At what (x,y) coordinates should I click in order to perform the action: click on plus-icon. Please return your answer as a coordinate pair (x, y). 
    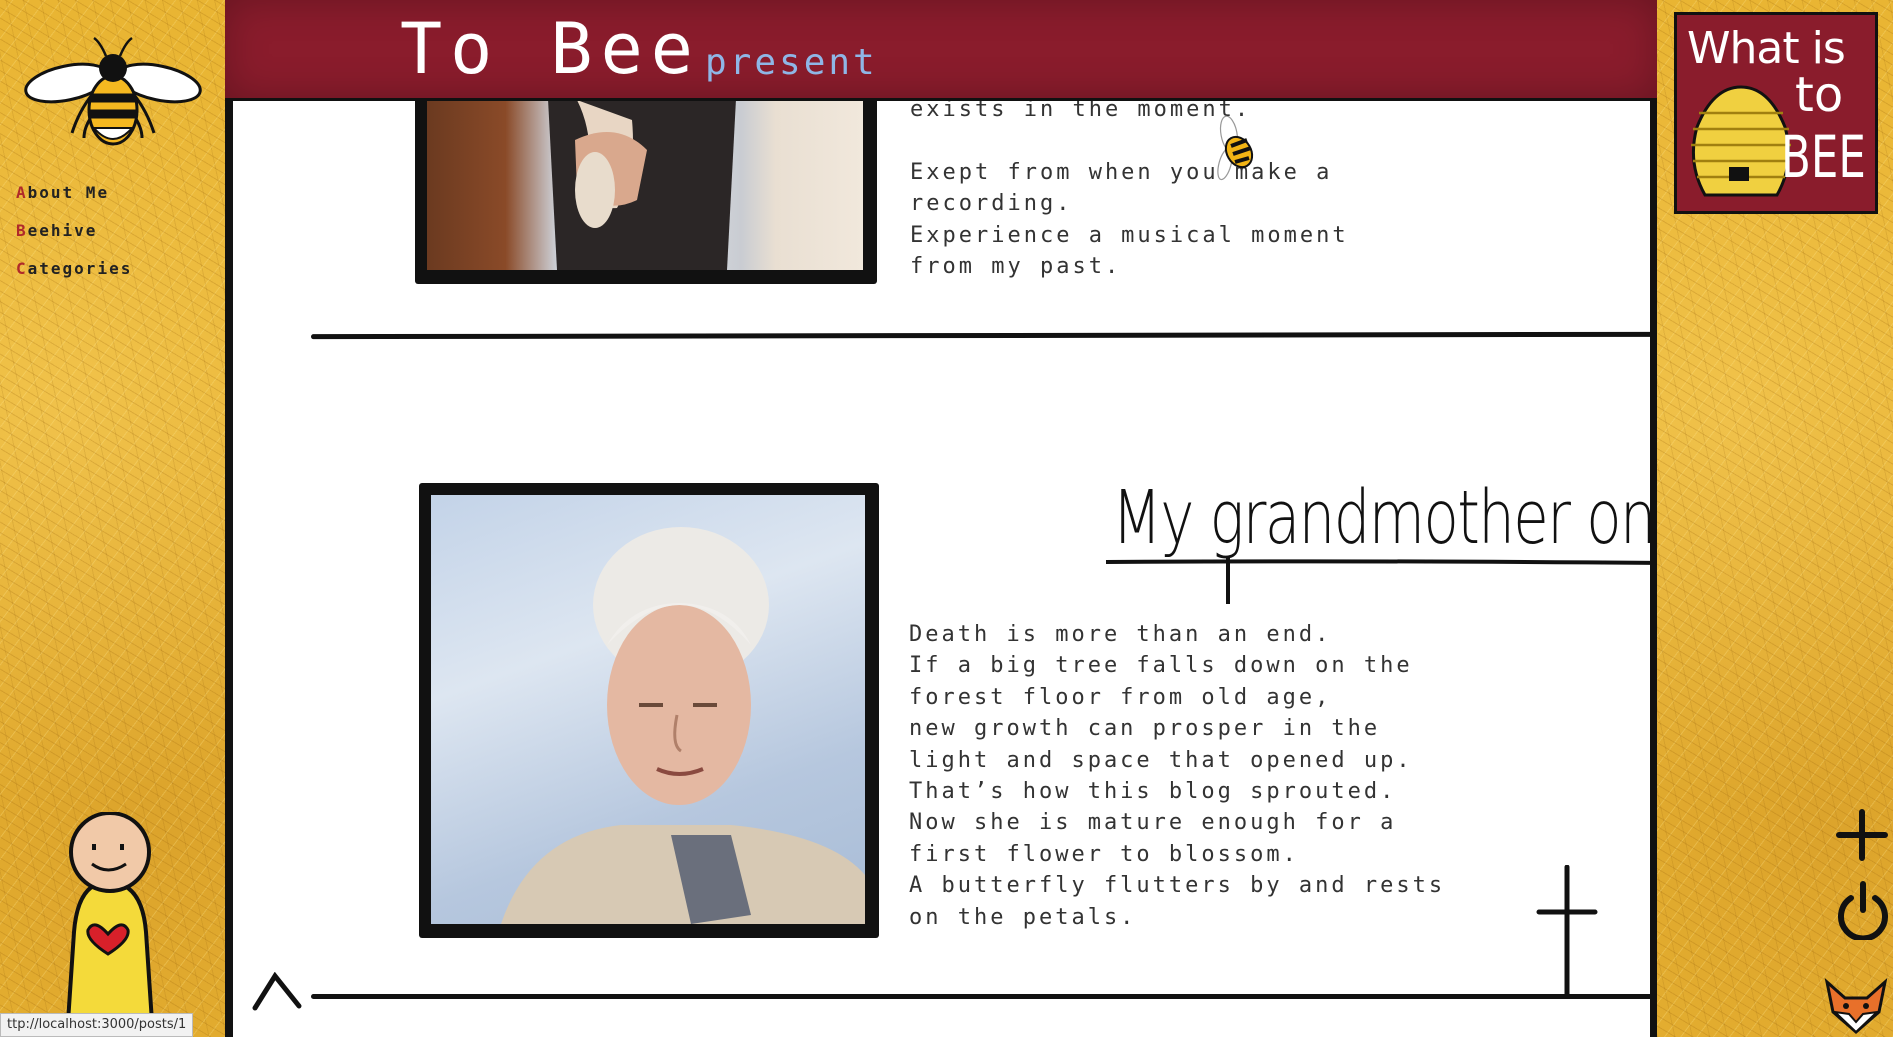
    Looking at the image, I should click on (1862, 835).